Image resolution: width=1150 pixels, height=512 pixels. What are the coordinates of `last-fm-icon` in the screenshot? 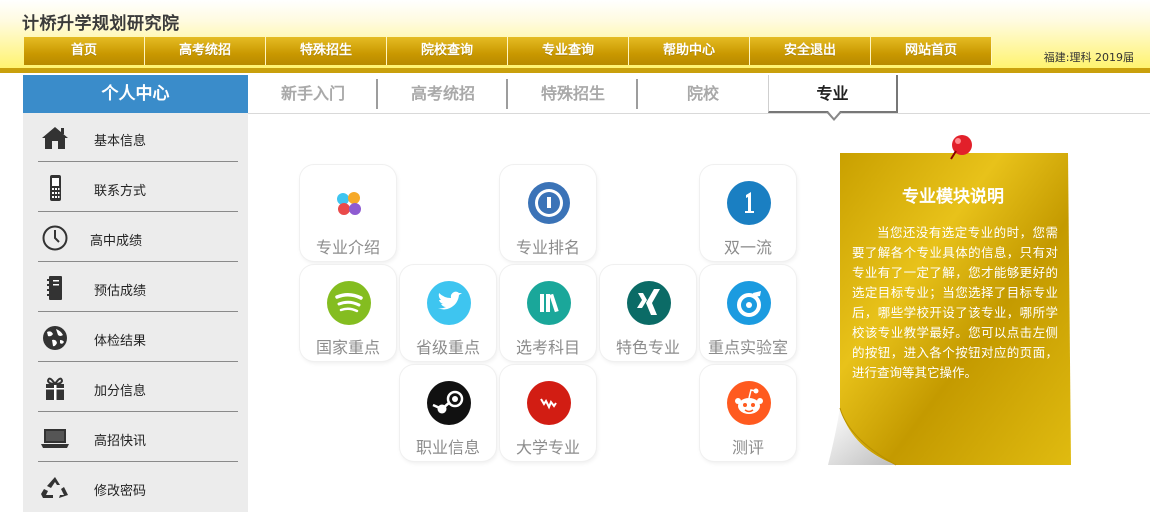 It's located at (549, 403).